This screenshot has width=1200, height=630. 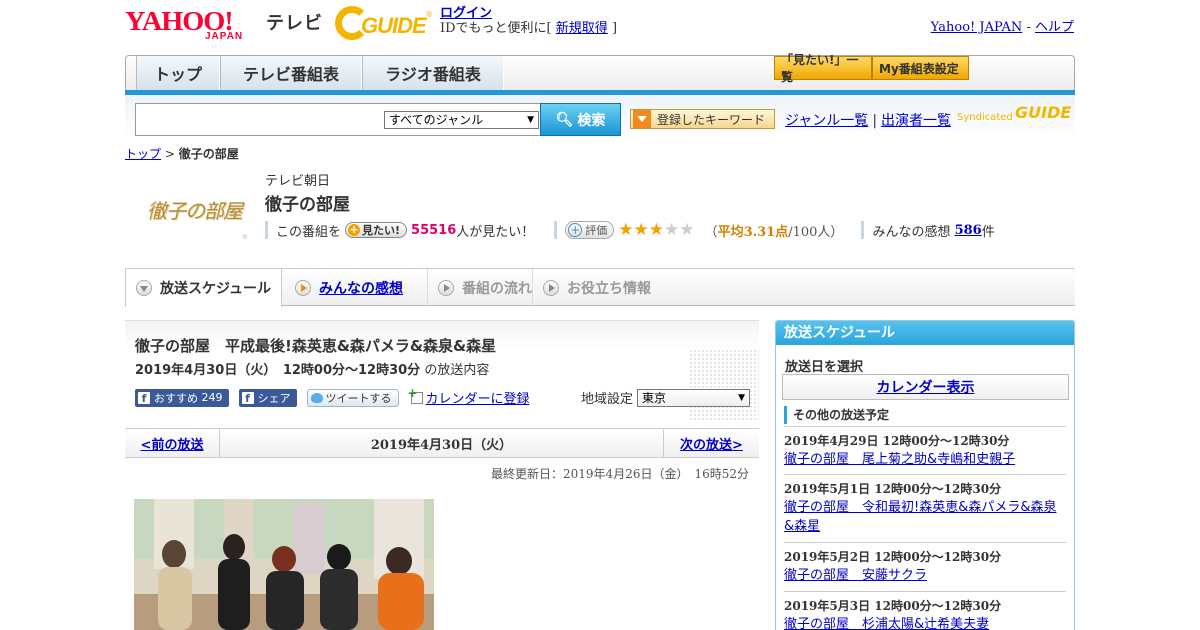 I want to click on rating-count: /100人）, so click(x=816, y=232).